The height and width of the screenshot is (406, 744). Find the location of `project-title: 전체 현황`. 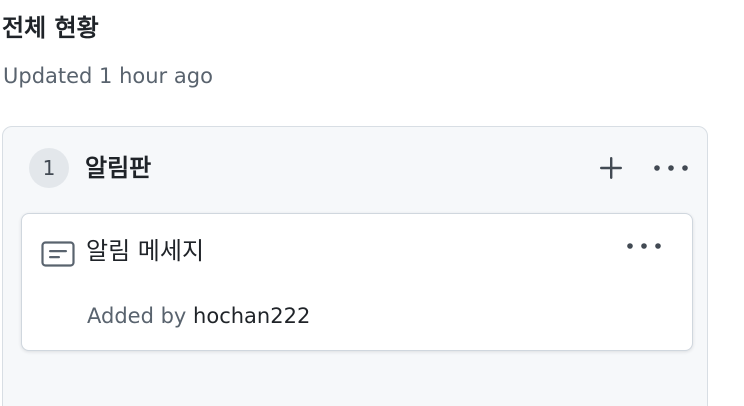

project-title: 전체 현황 is located at coordinates (50, 28).